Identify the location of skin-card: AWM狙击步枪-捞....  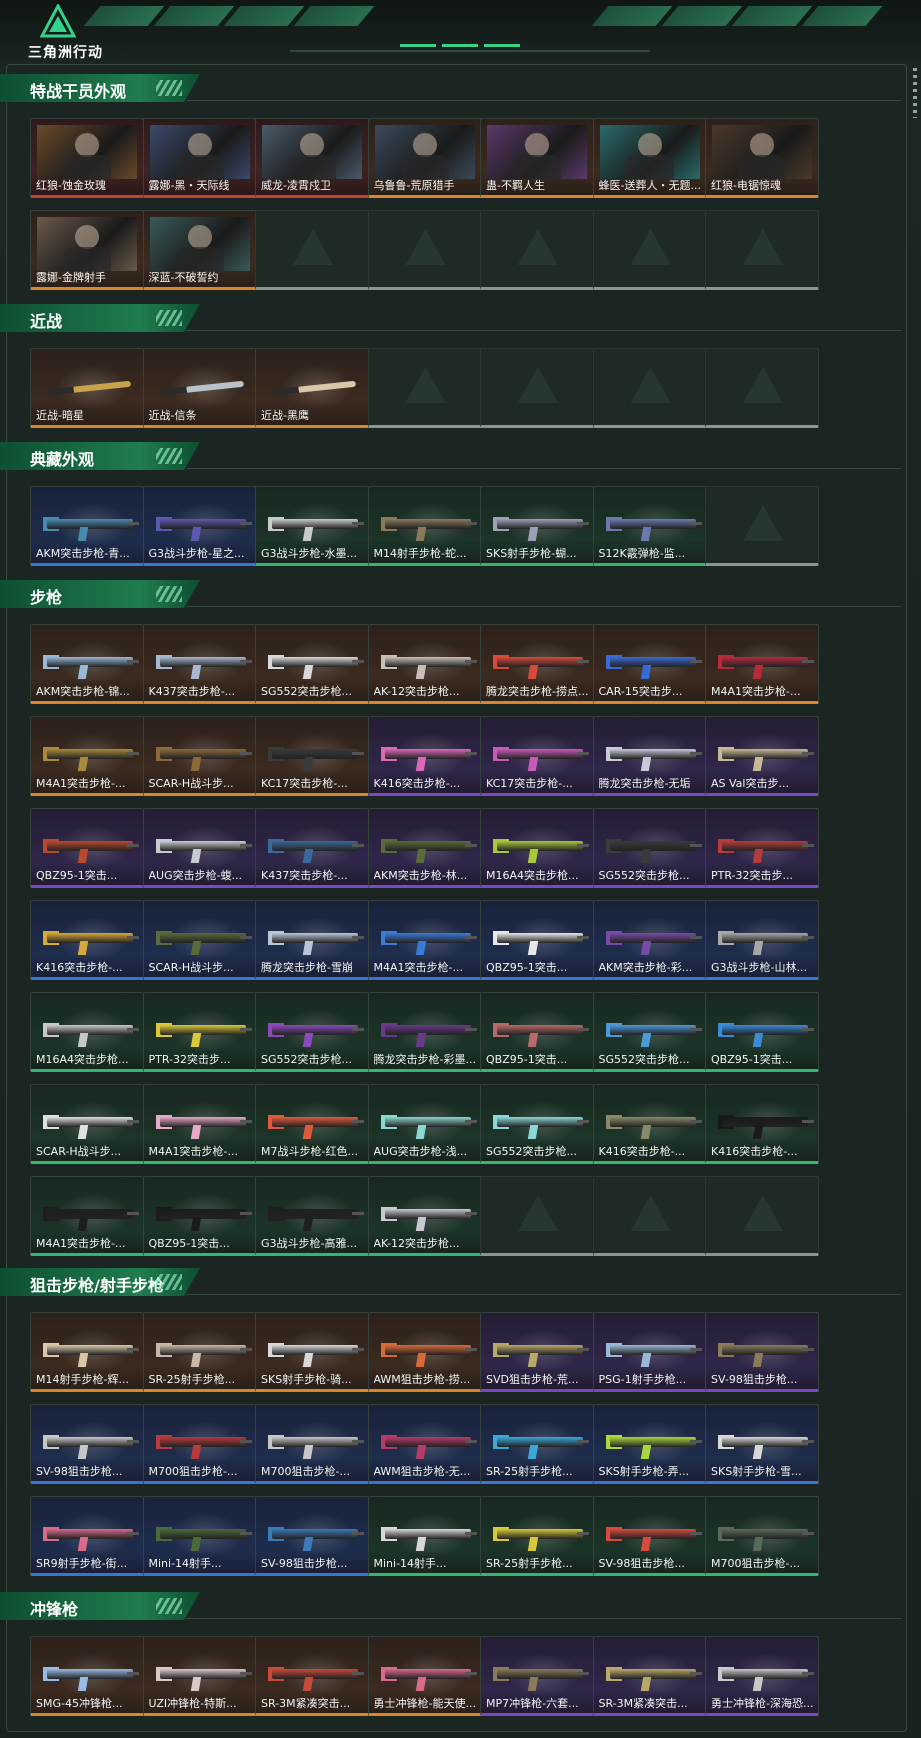
(424, 1352).